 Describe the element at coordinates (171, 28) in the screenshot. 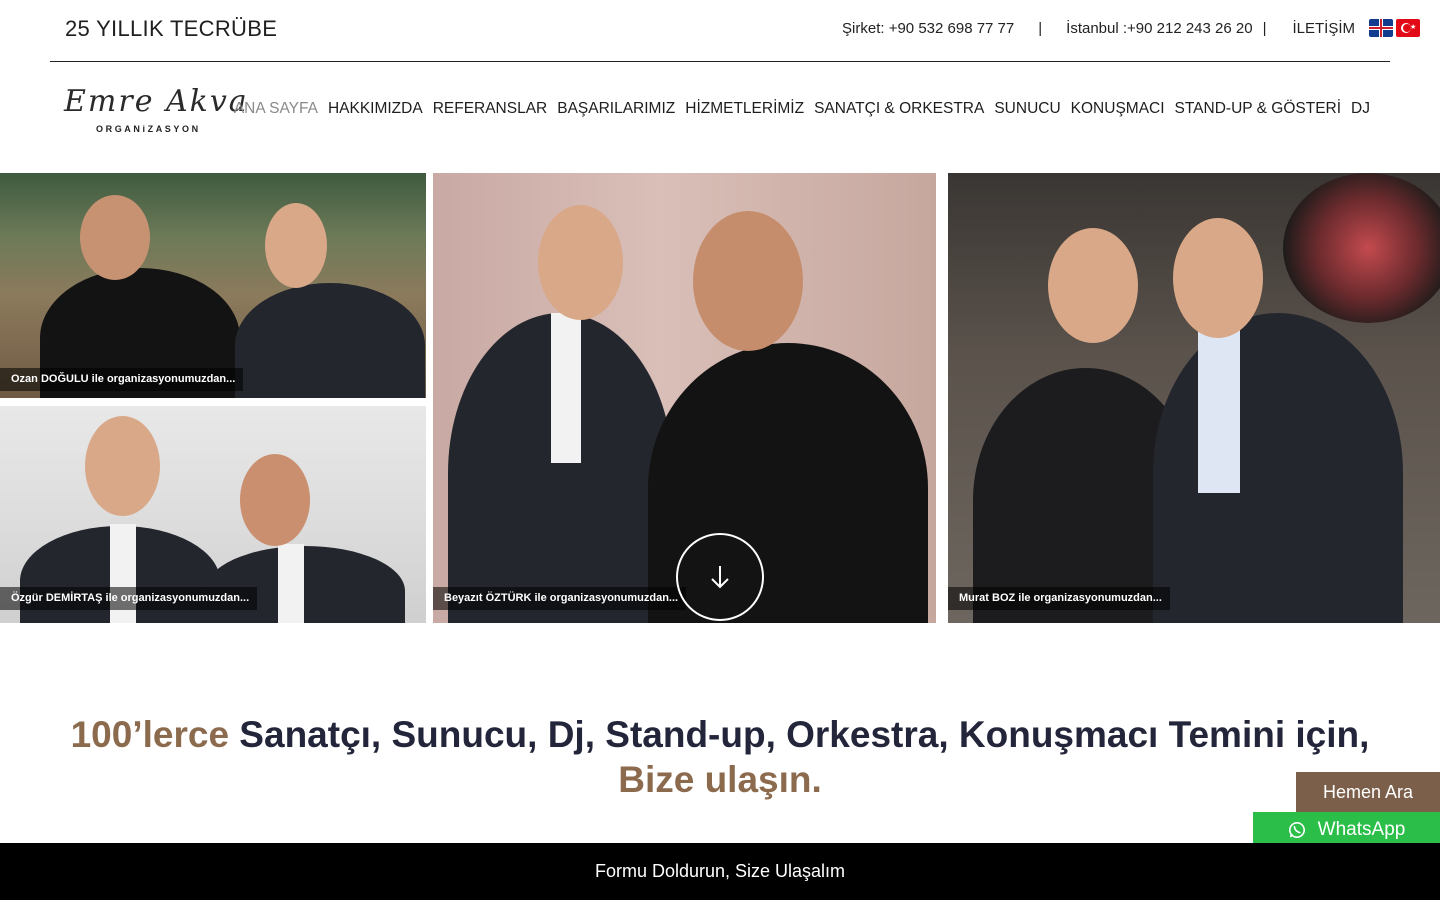

I see `experience-tagline: 25 YILLIK TECRÜBE` at that location.